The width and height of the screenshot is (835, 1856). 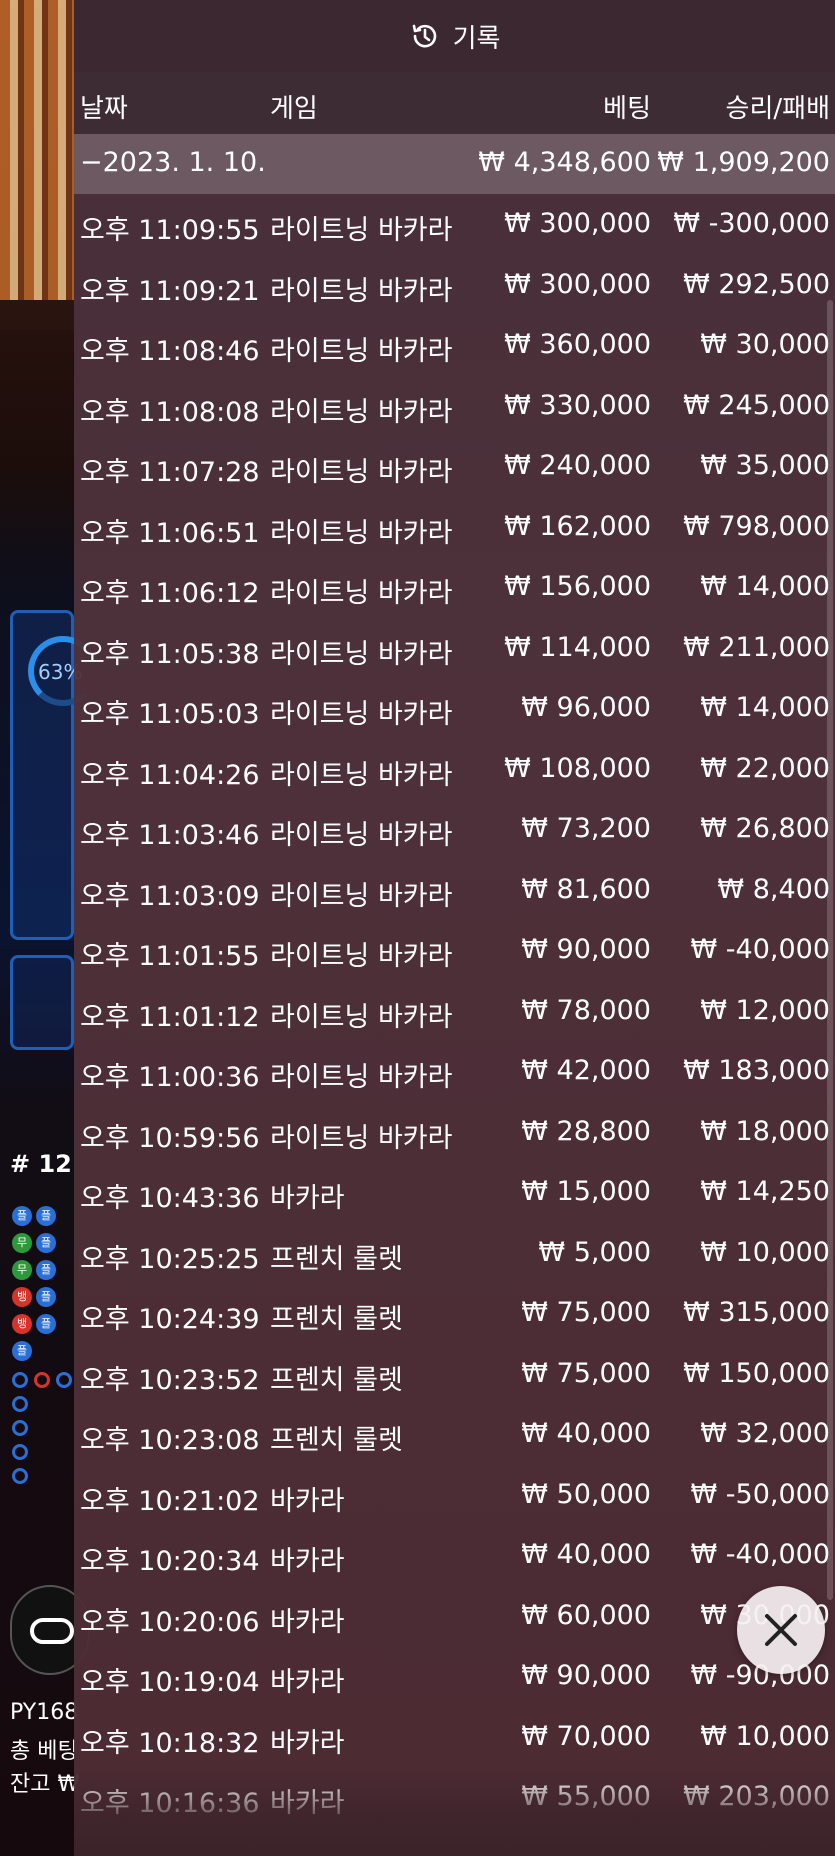 I want to click on history-row: 오후 11:06:12 라이트닝 바카라 ₩ 156,000 ₩ 14,000, so click(x=454, y=587).